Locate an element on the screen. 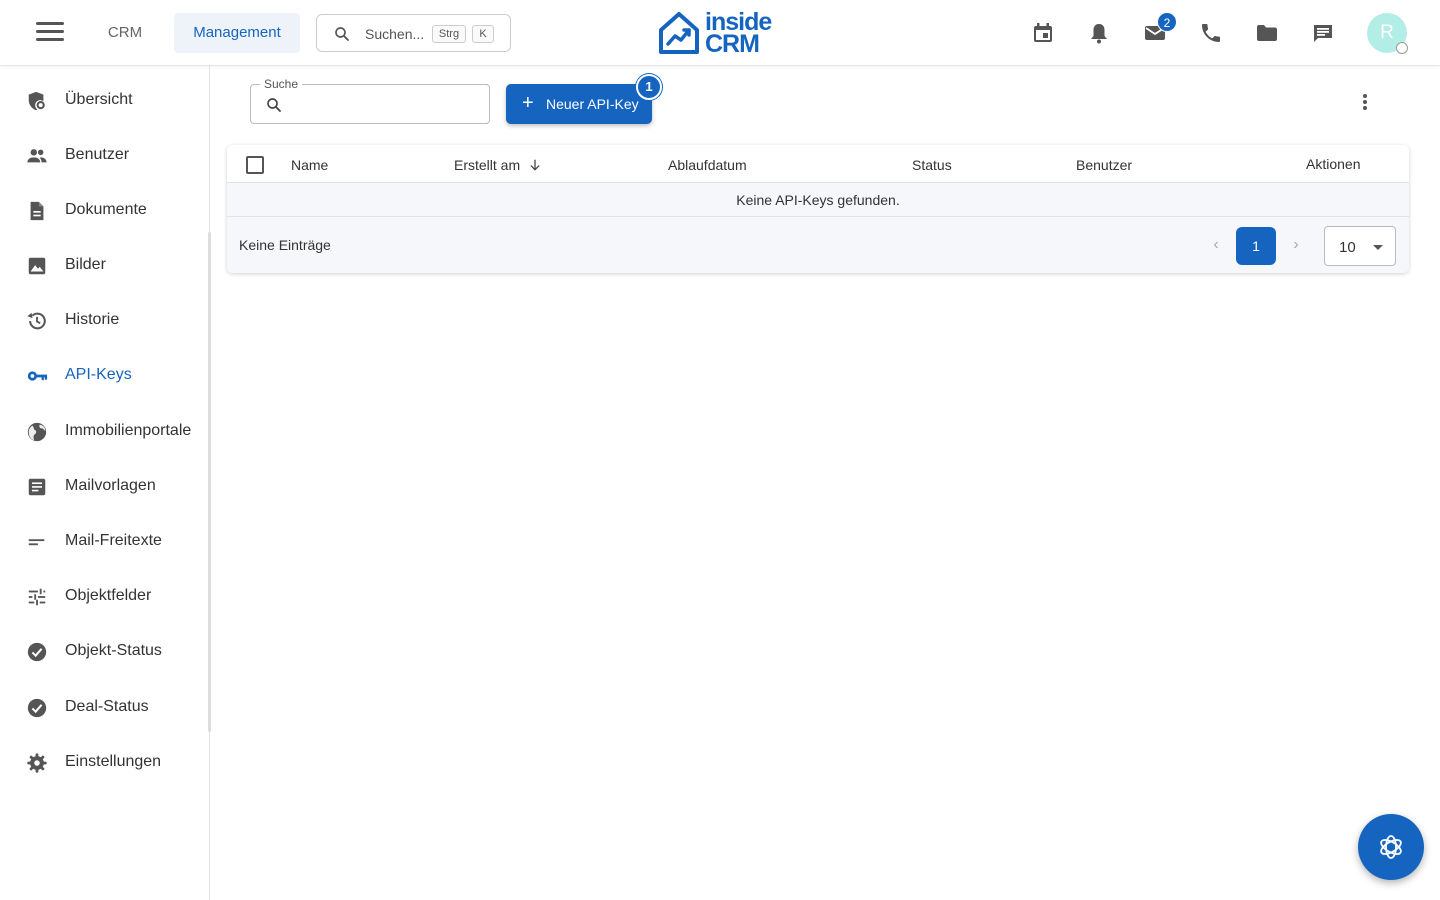 The image size is (1440, 900). shortcut-key-k: K is located at coordinates (483, 34).